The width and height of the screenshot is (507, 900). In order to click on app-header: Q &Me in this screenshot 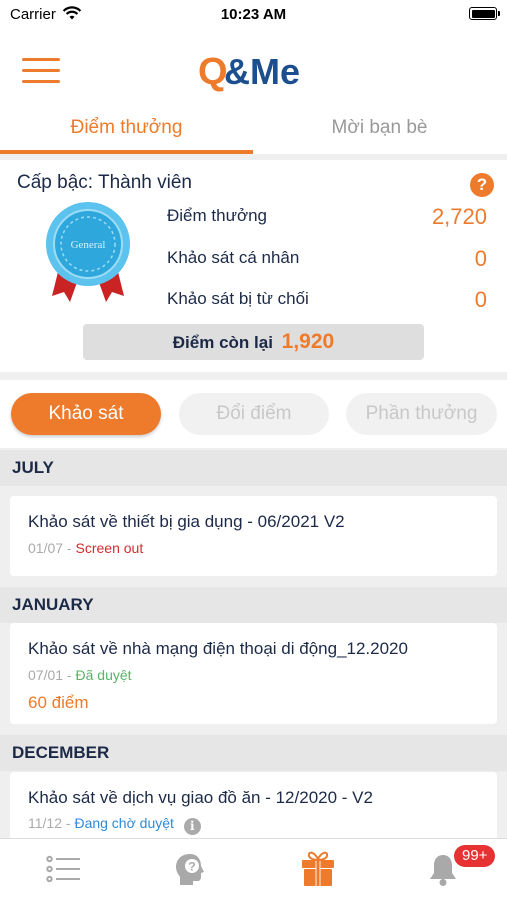, I will do `click(253, 70)`.